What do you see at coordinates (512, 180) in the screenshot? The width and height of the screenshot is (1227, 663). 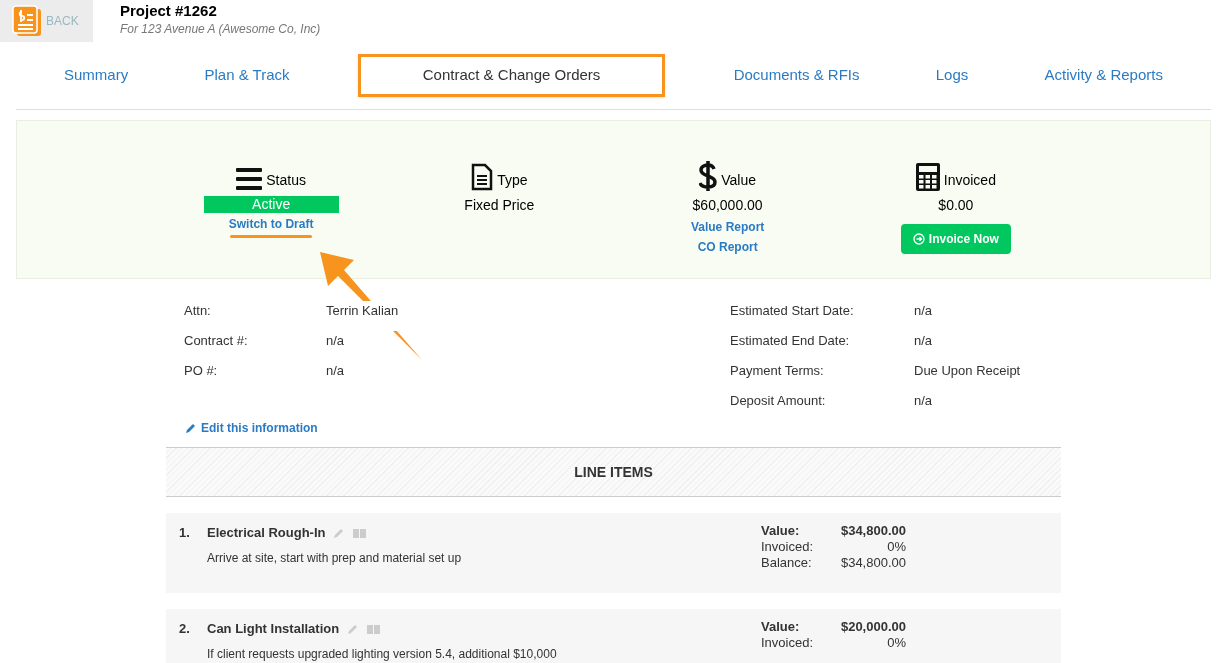 I see `summary-label: Type` at bounding box center [512, 180].